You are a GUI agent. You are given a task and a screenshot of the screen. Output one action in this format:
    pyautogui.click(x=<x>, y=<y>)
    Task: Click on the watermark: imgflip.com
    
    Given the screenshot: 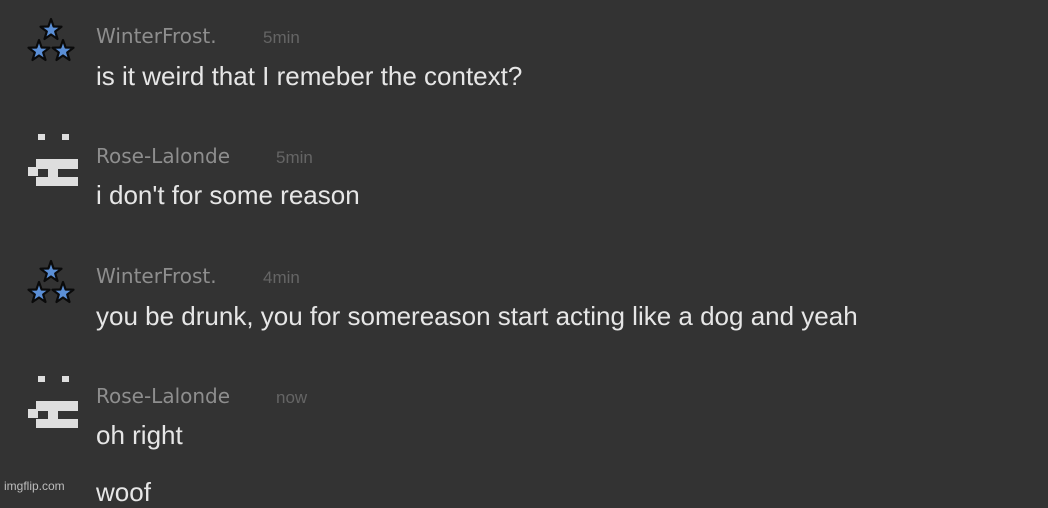 What is the action you would take?
    pyautogui.click(x=34, y=486)
    